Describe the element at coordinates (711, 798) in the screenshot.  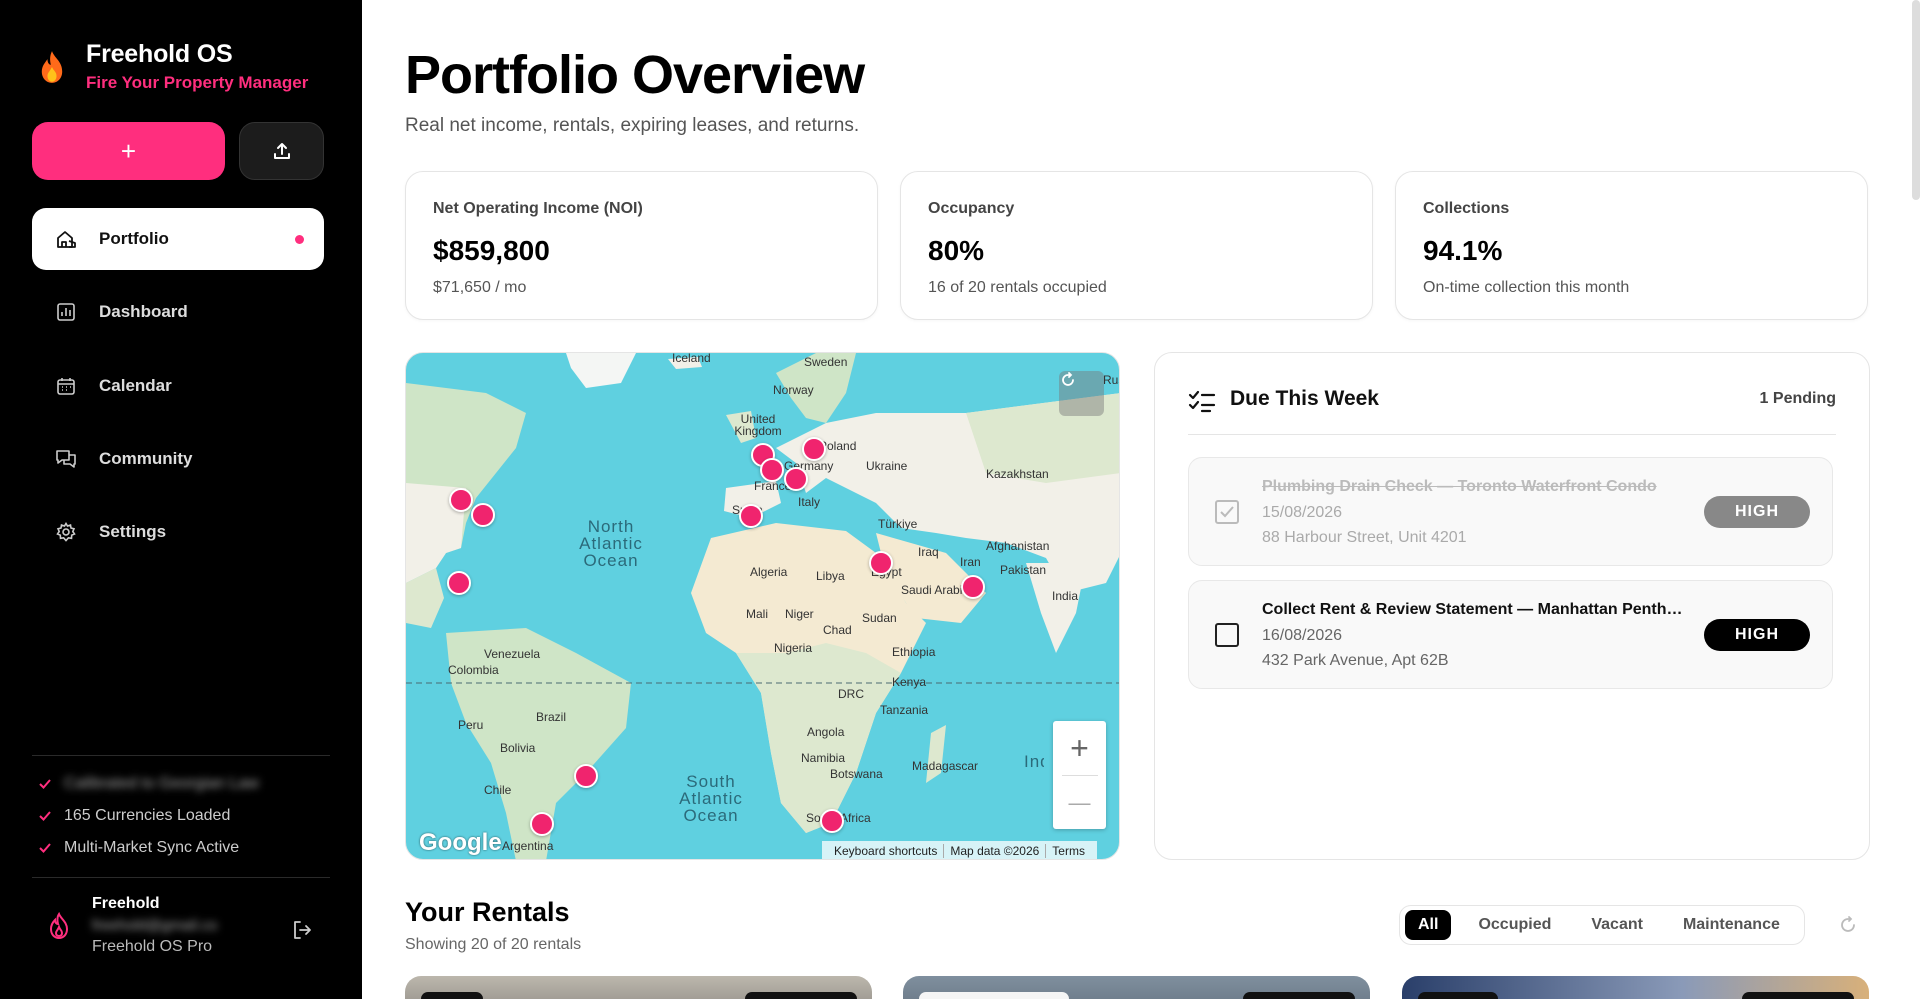
I see `ocean-label: South Atlantic Ocean` at that location.